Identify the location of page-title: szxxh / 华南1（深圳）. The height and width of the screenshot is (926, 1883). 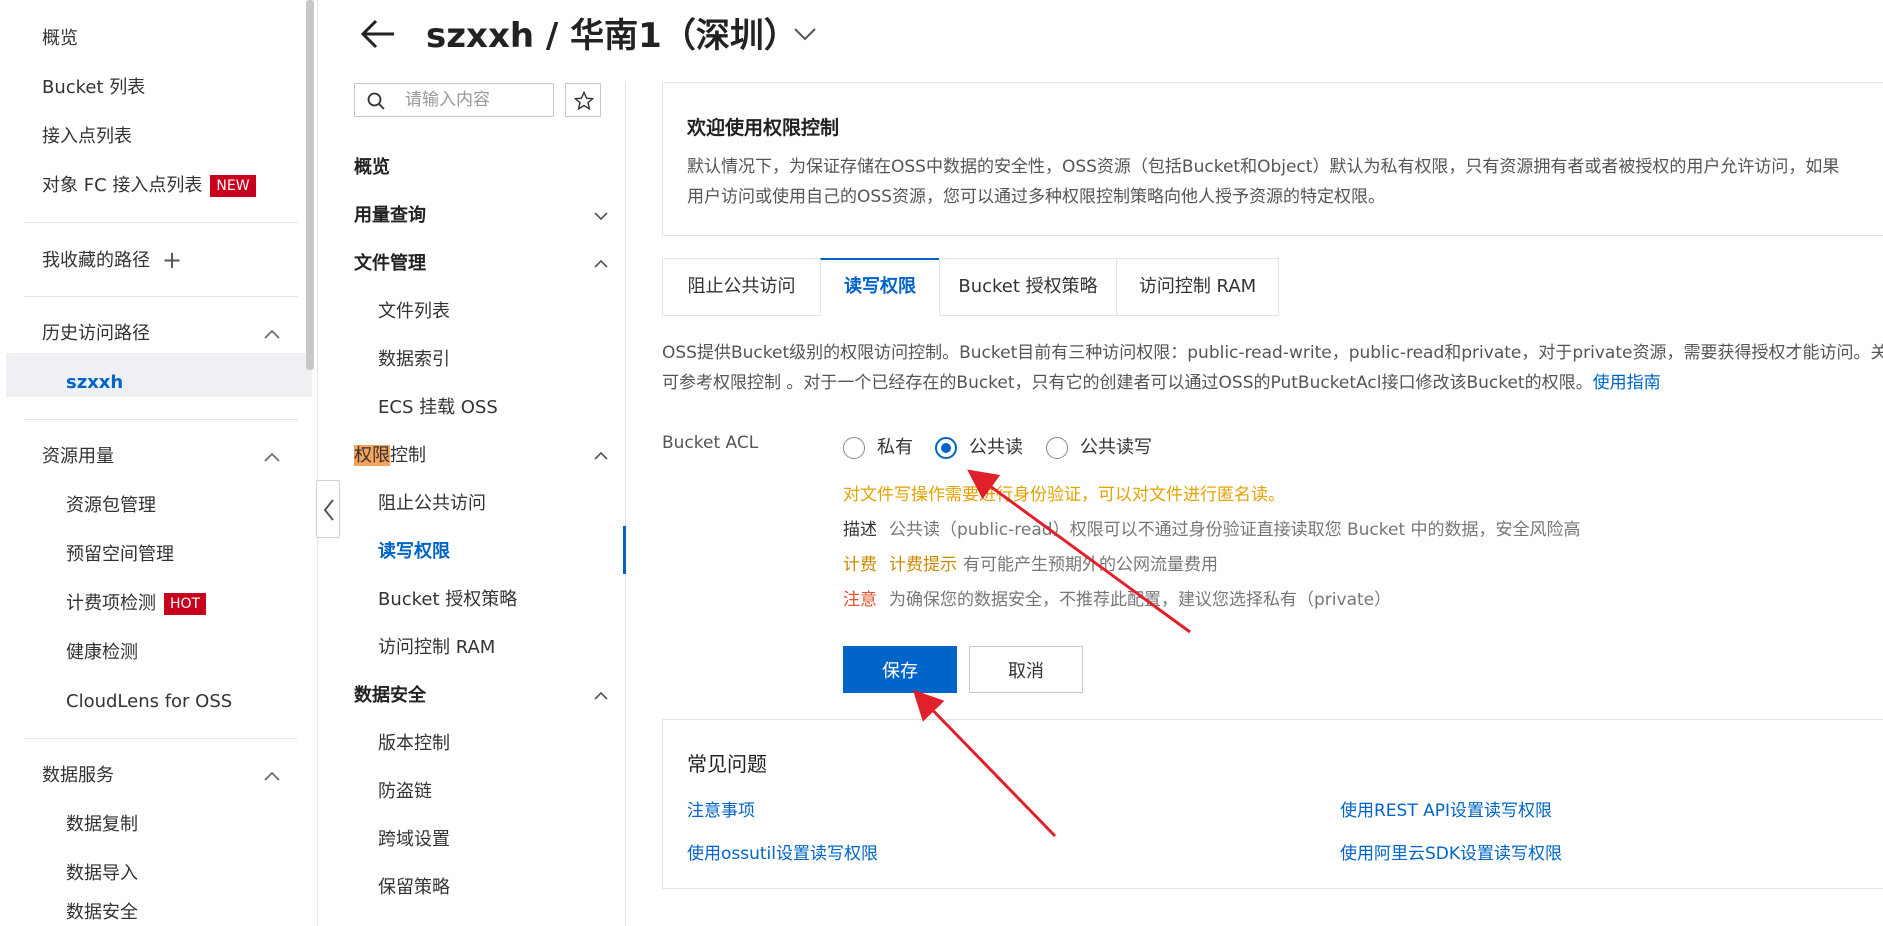
(612, 36).